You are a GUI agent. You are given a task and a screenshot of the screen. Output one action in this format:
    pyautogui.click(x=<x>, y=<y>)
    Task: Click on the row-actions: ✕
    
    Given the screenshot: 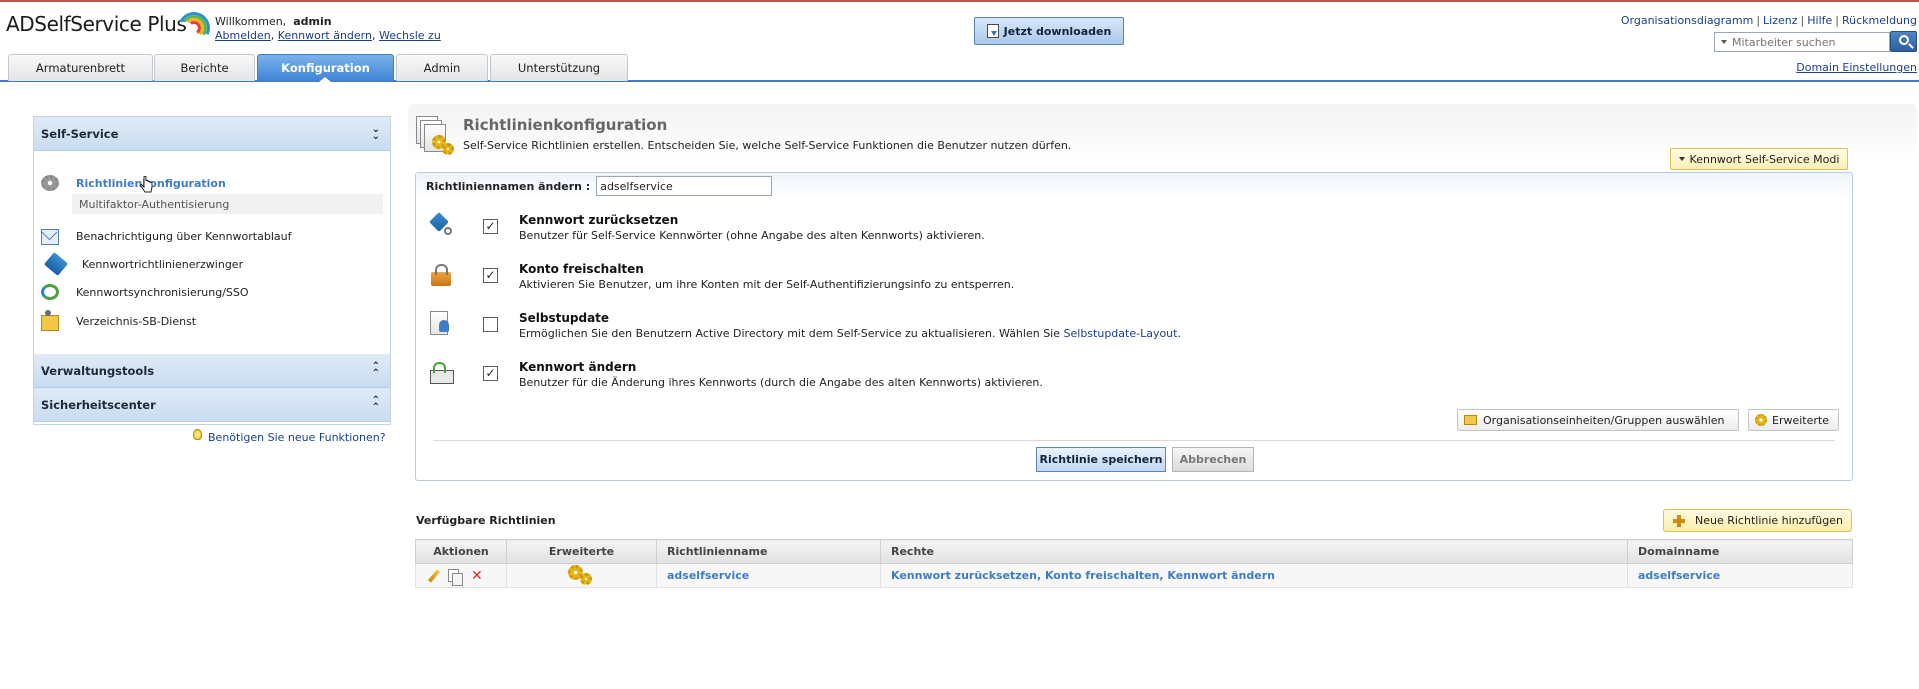 What is the action you would take?
    pyautogui.click(x=461, y=575)
    